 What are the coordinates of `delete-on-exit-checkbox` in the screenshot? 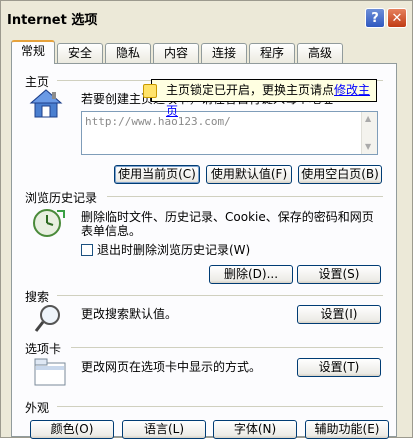 It's located at (87, 250).